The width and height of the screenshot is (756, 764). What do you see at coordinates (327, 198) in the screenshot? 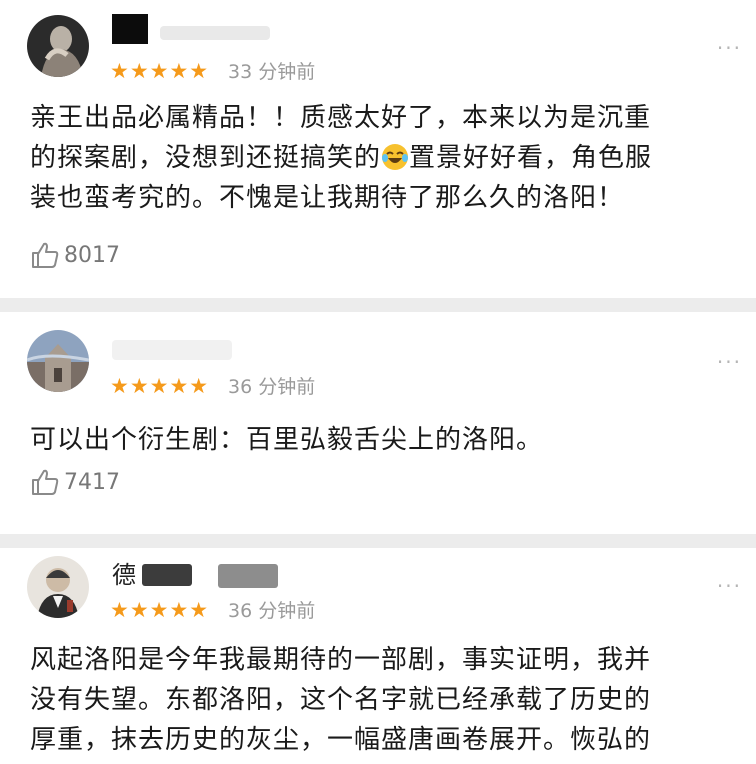
I see `comment-line: 装也蛮考究的。不愧是让我期待了那么久的洛阳！` at bounding box center [327, 198].